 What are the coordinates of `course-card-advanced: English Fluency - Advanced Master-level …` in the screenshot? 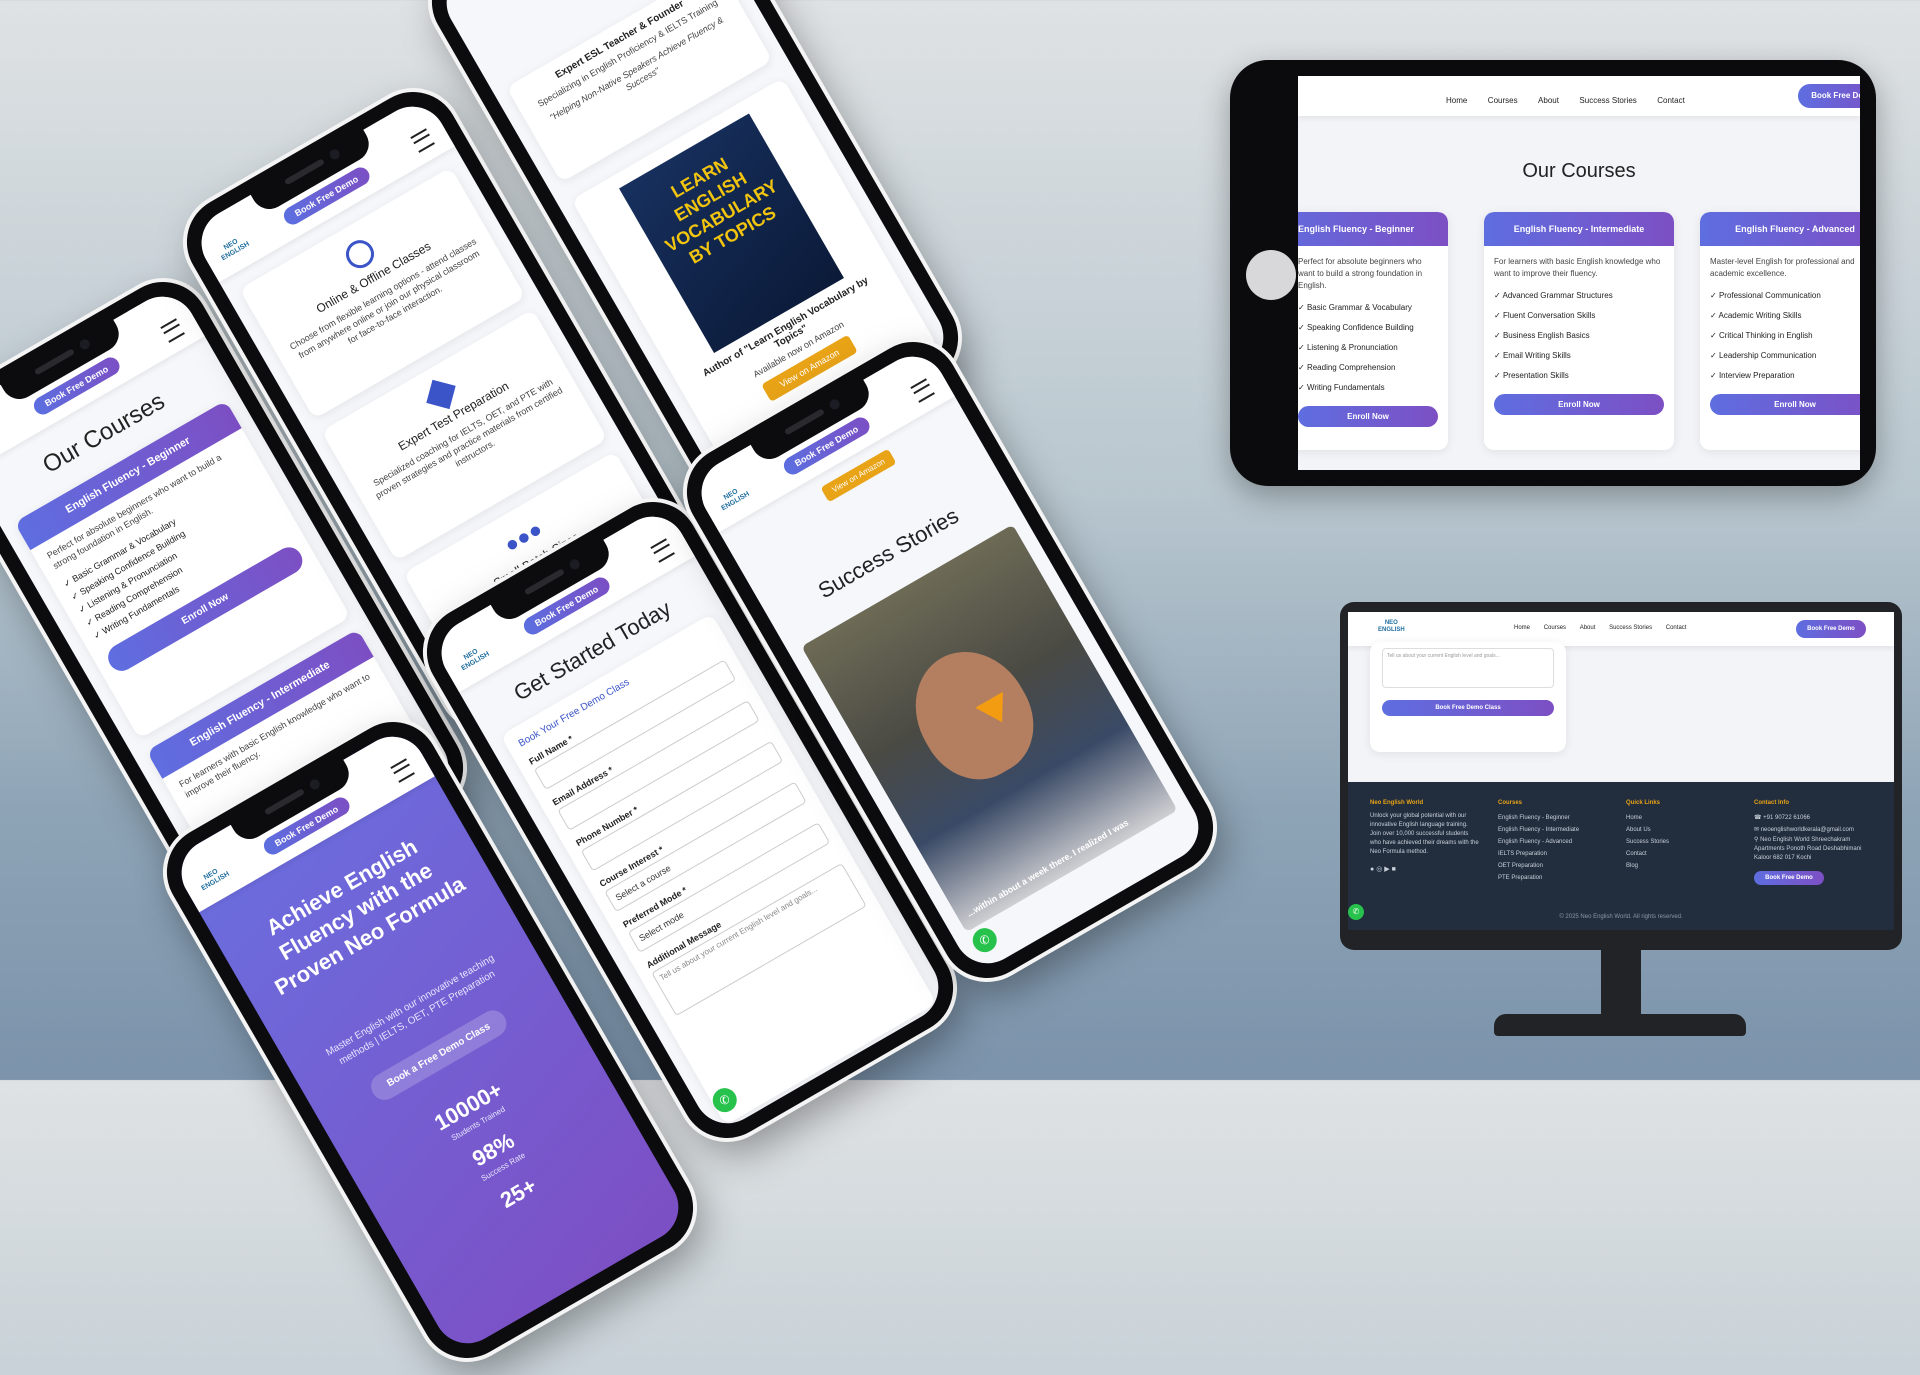 It's located at (1780, 331).